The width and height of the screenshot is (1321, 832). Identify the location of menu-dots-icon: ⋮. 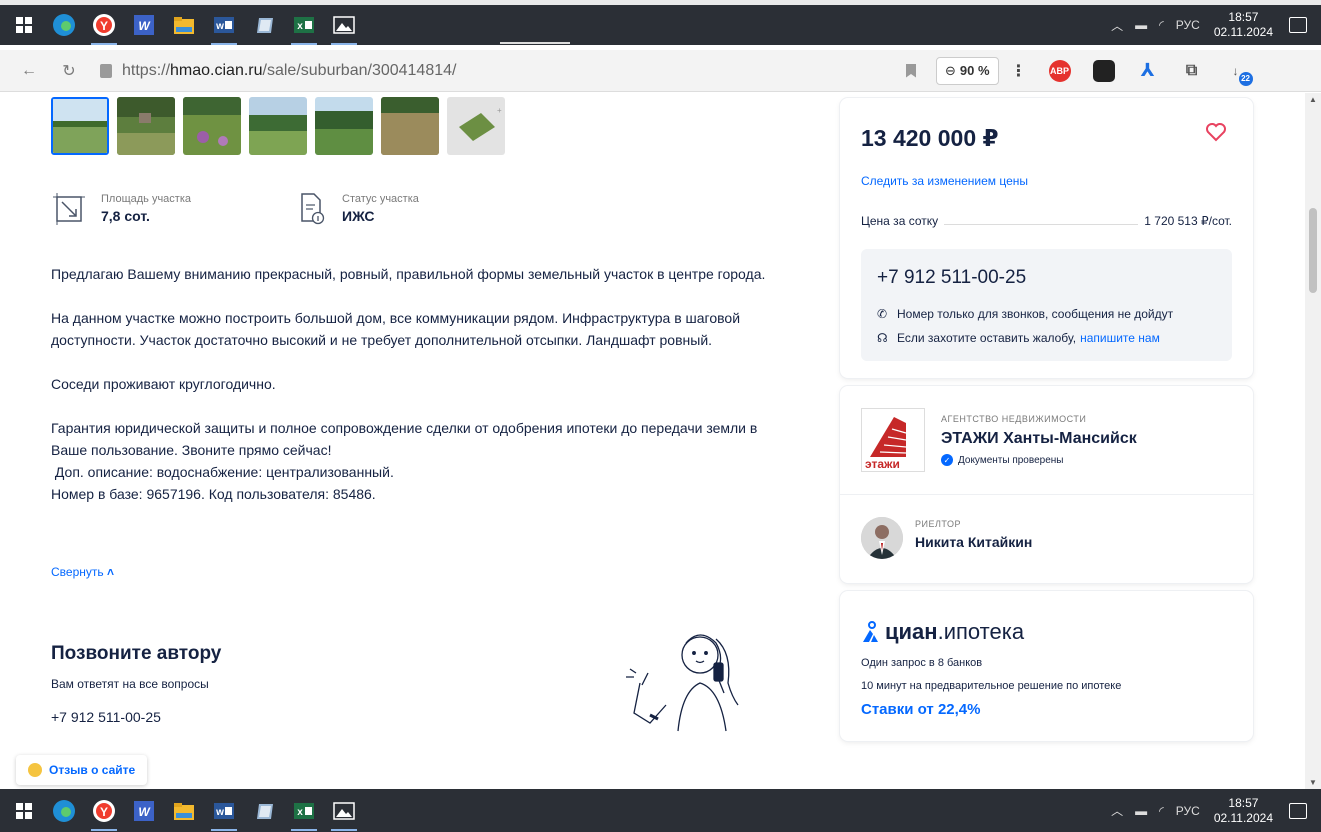
(1019, 71).